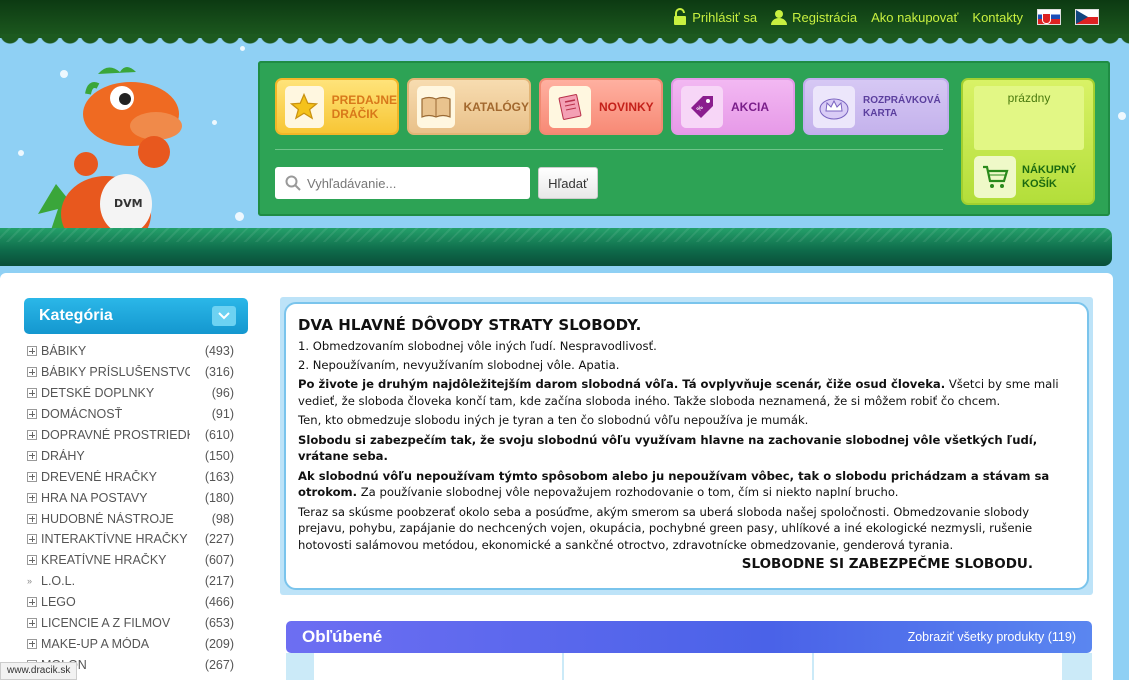  What do you see at coordinates (115, 372) in the screenshot?
I see `category-name: BÁBIKY PRÍSLUŠENSTVO` at bounding box center [115, 372].